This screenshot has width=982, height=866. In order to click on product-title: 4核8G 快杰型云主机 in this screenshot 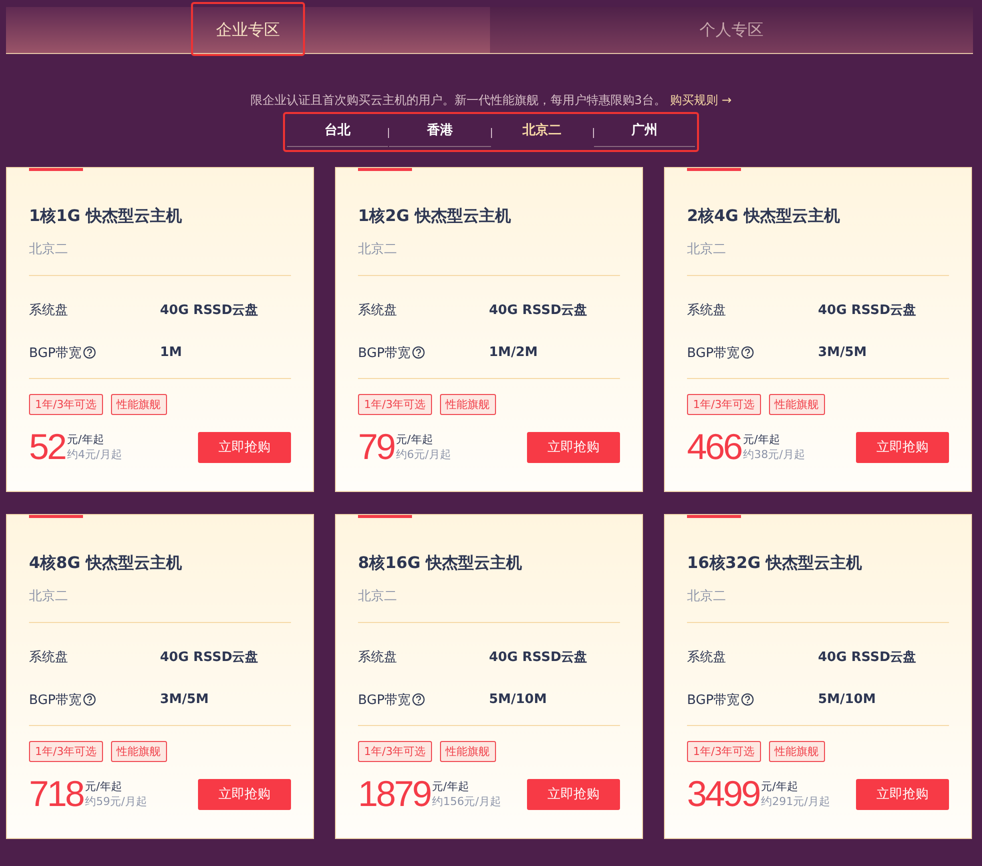, I will do `click(106, 563)`.